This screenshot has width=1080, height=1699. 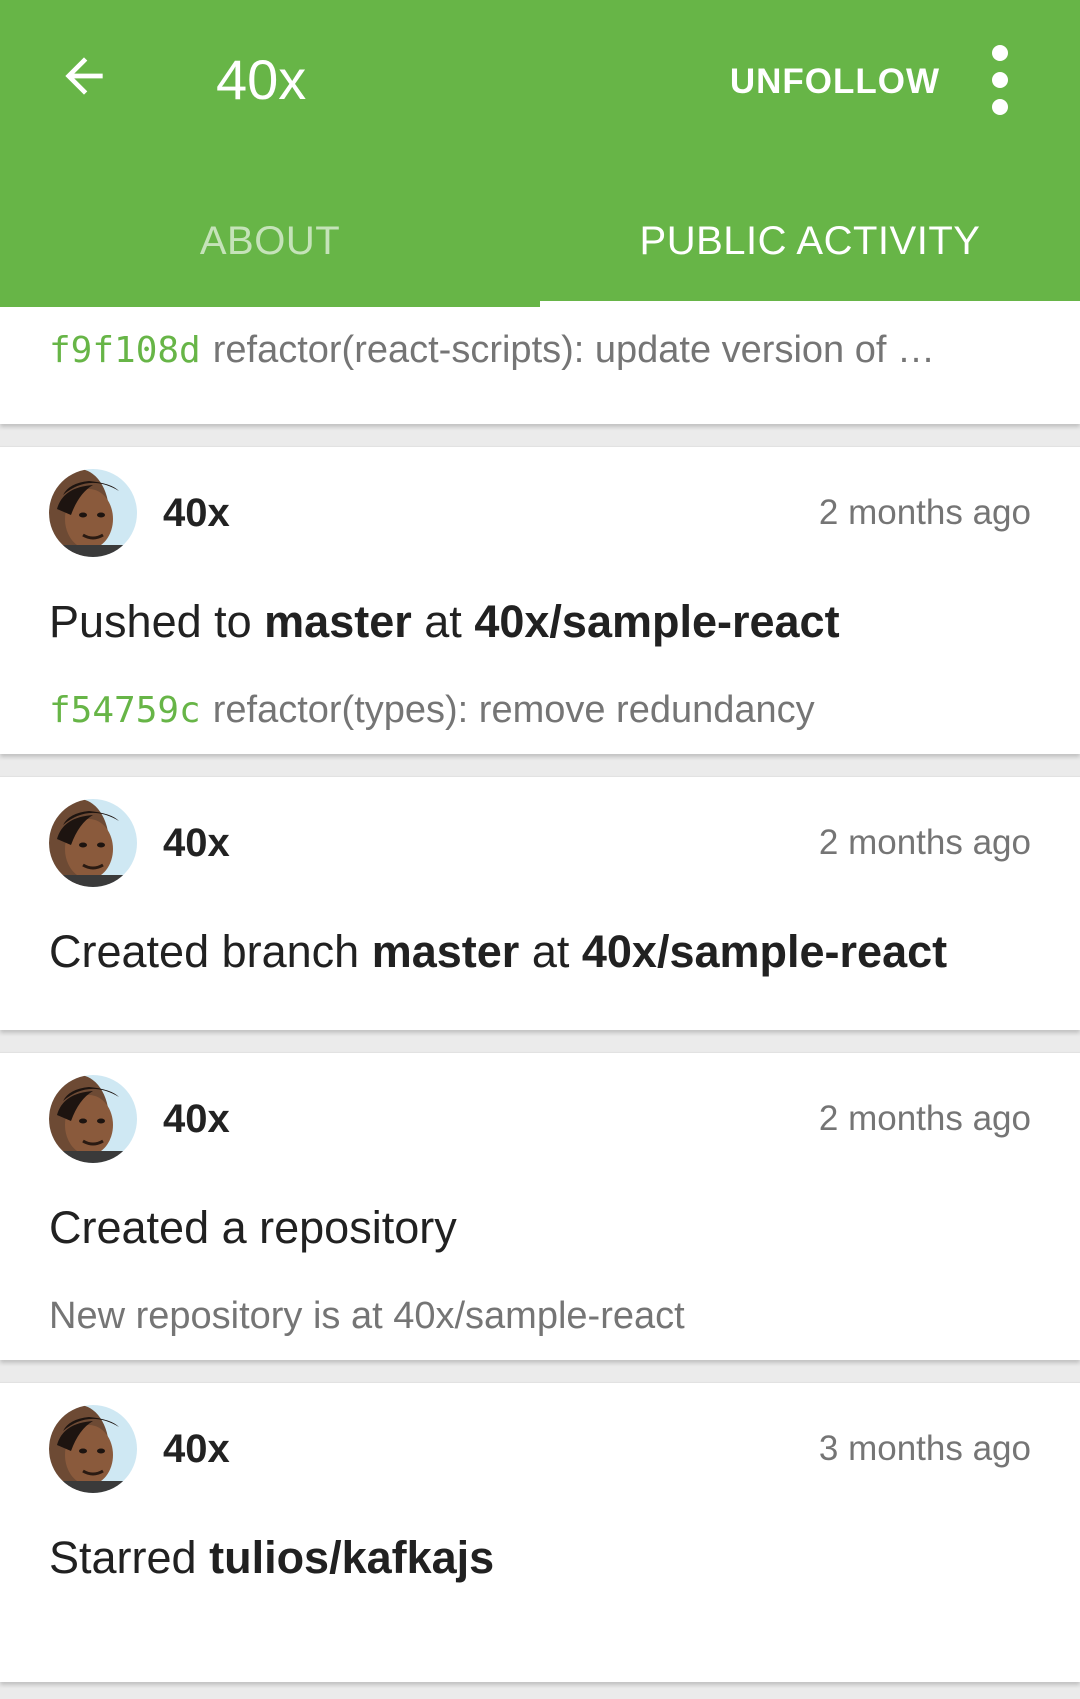 What do you see at coordinates (253, 1227) in the screenshot?
I see `event-description: Created a repository` at bounding box center [253, 1227].